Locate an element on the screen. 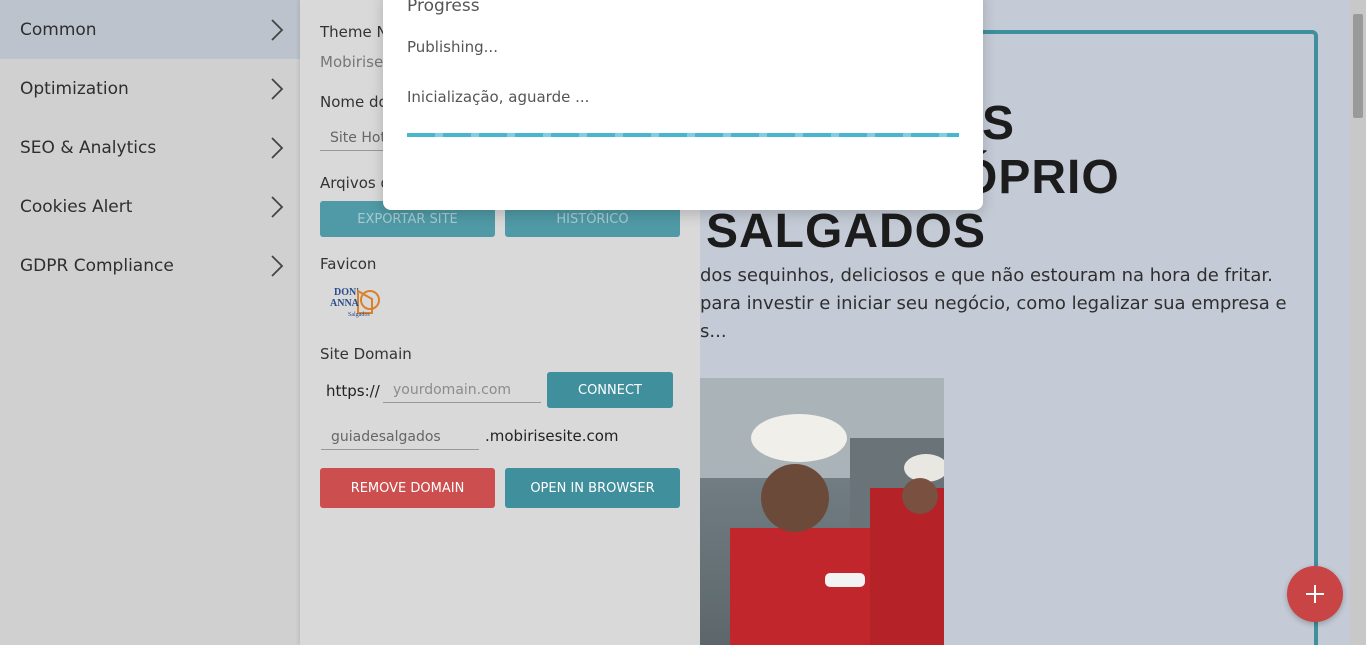 This screenshot has width=1366, height=645. favicon-logo-line1: DON' is located at coordinates (346, 292).